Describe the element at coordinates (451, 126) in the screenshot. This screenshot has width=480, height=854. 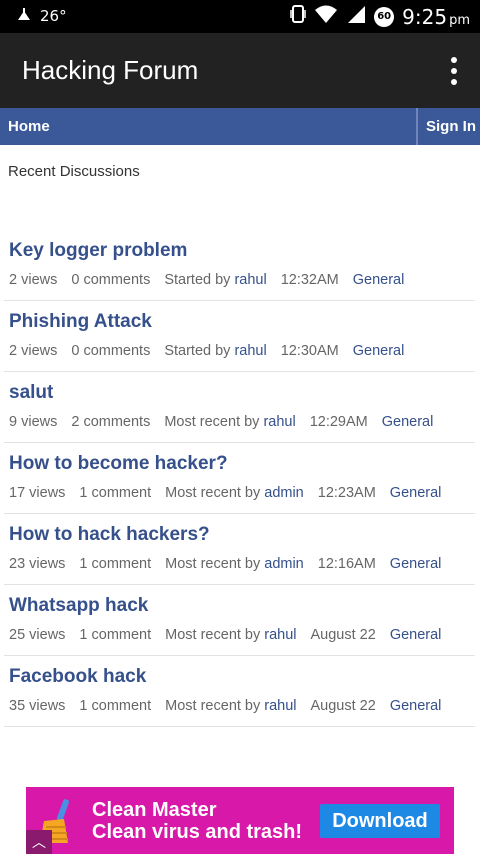
I see `sign-in-link: Sign In` at that location.